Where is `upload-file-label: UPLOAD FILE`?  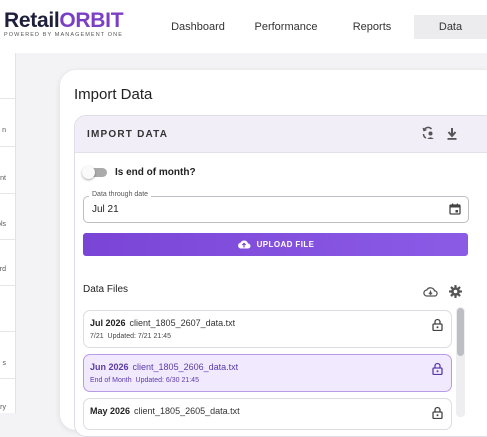 upload-file-label: UPLOAD FILE is located at coordinates (285, 244).